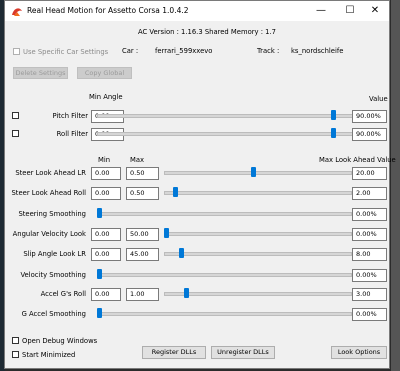  I want to click on roll-filter-slider-thumb, so click(333, 133).